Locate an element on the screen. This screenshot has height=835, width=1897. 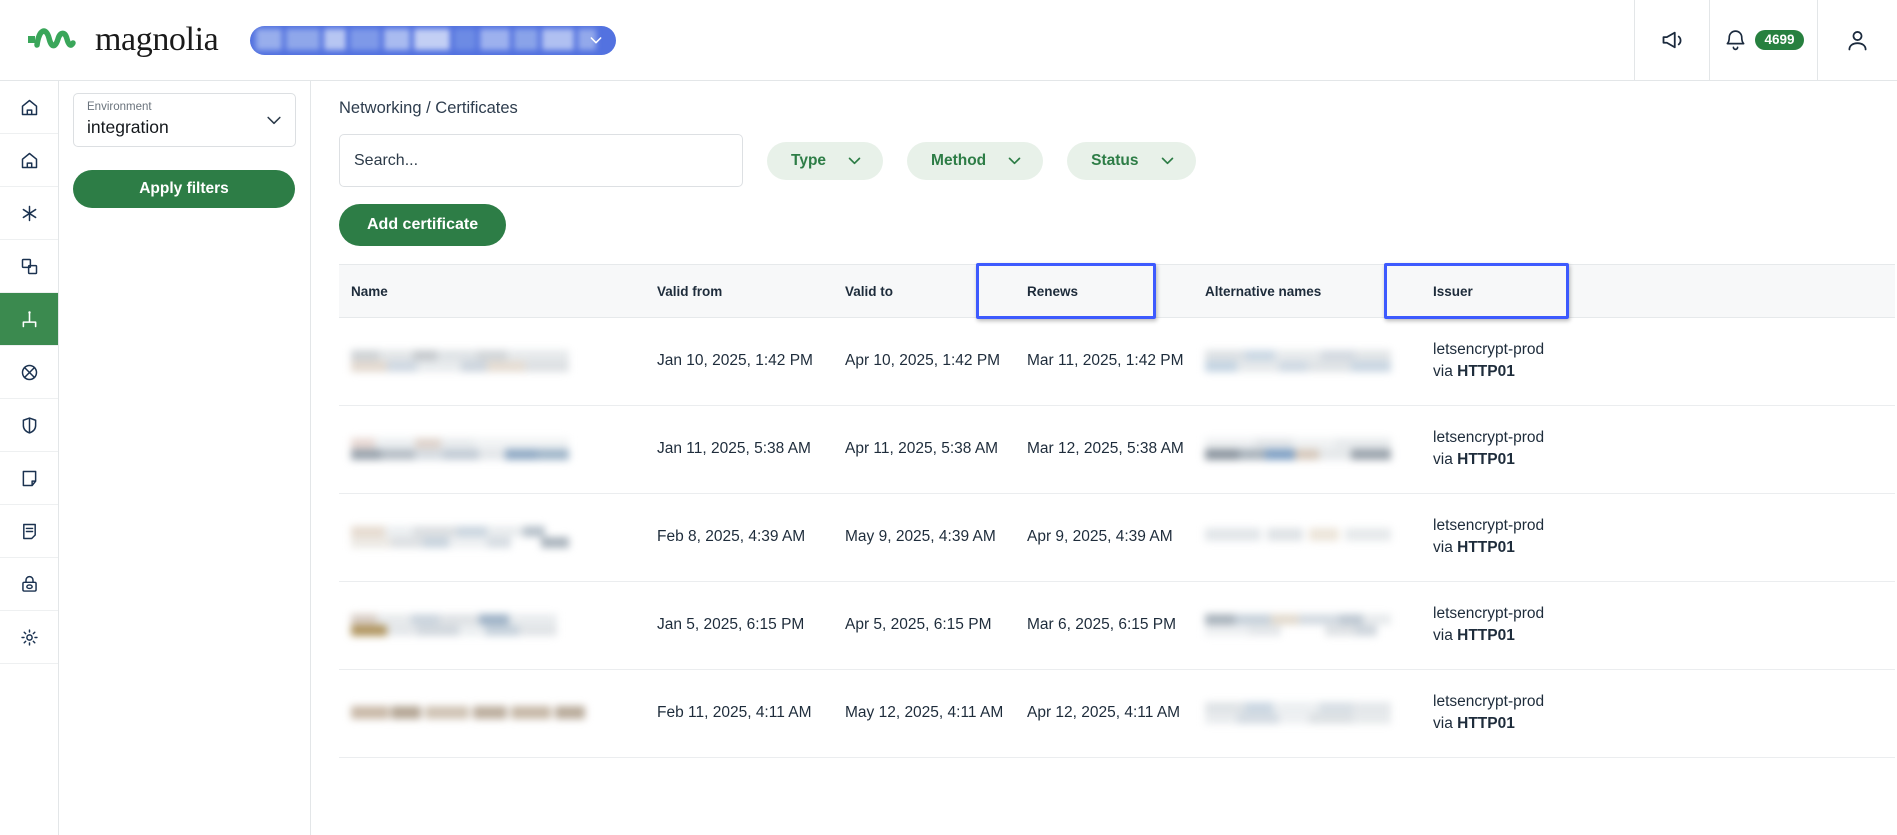
brand-logo: magnolia is located at coordinates (109, 40).